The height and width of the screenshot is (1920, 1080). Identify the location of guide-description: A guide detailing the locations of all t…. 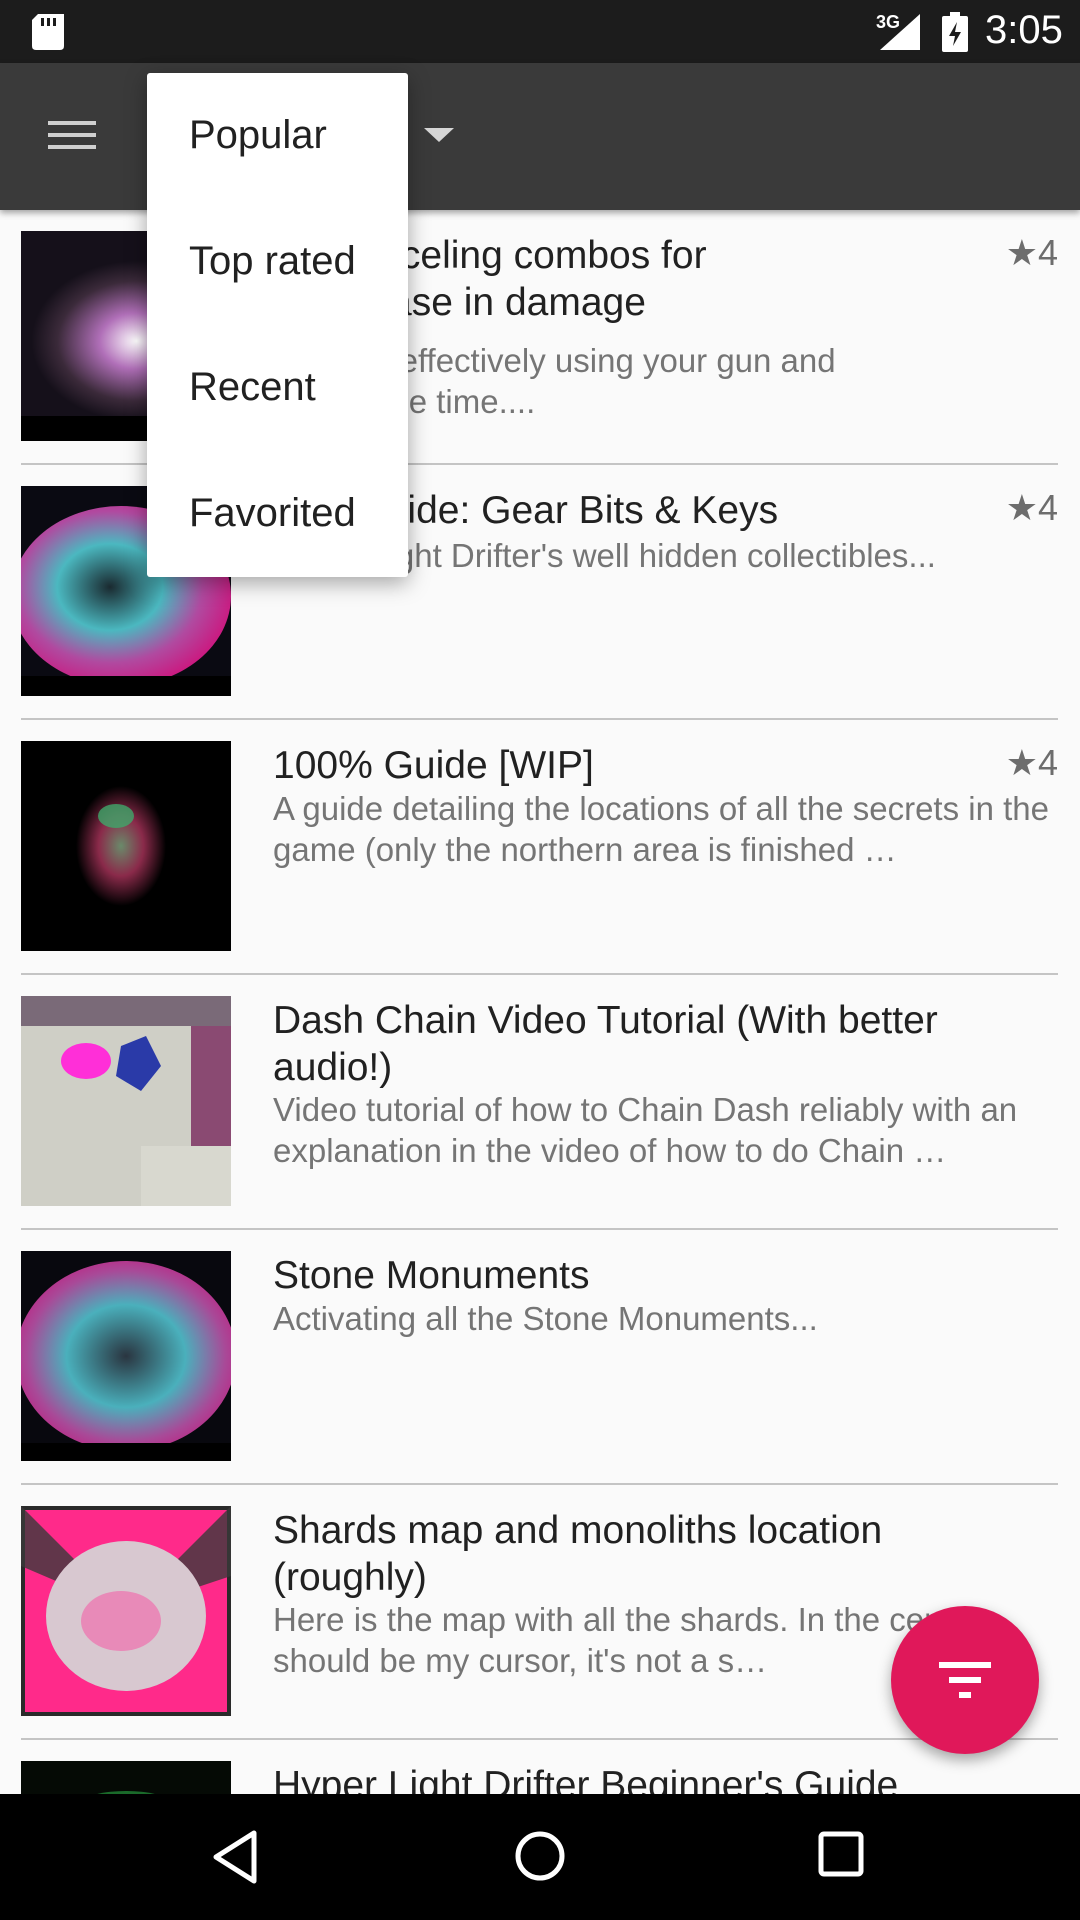
(661, 829).